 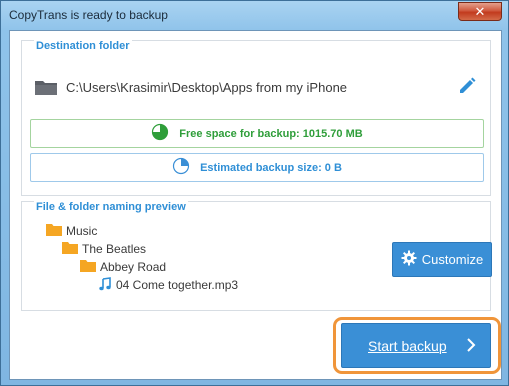 I want to click on close-icon: ✕, so click(x=480, y=11).